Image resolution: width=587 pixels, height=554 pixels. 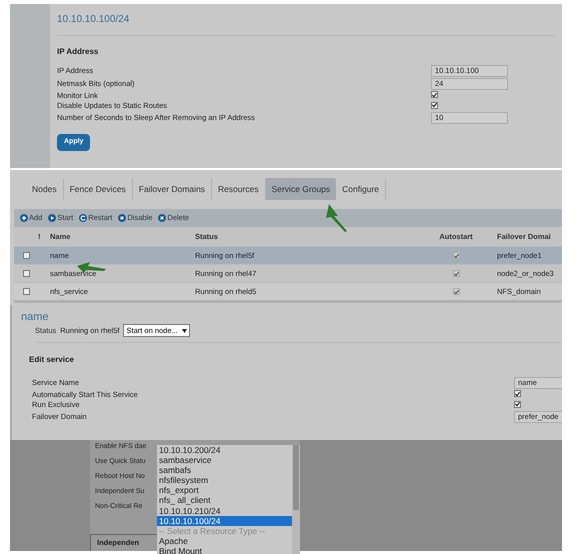 I want to click on list-option: Apache, so click(x=224, y=541).